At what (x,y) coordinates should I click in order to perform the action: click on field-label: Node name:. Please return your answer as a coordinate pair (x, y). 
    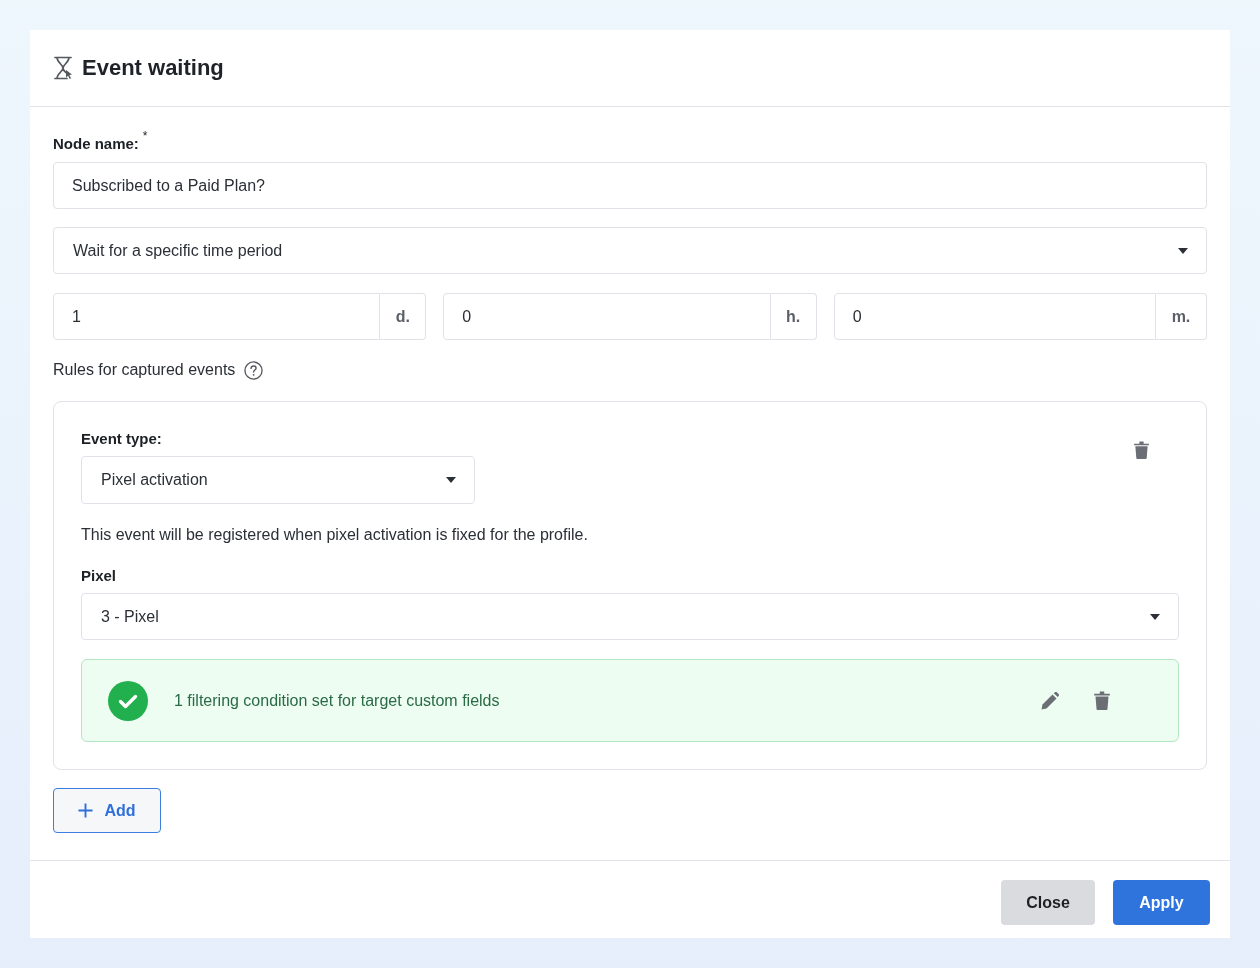
    Looking at the image, I should click on (96, 144).